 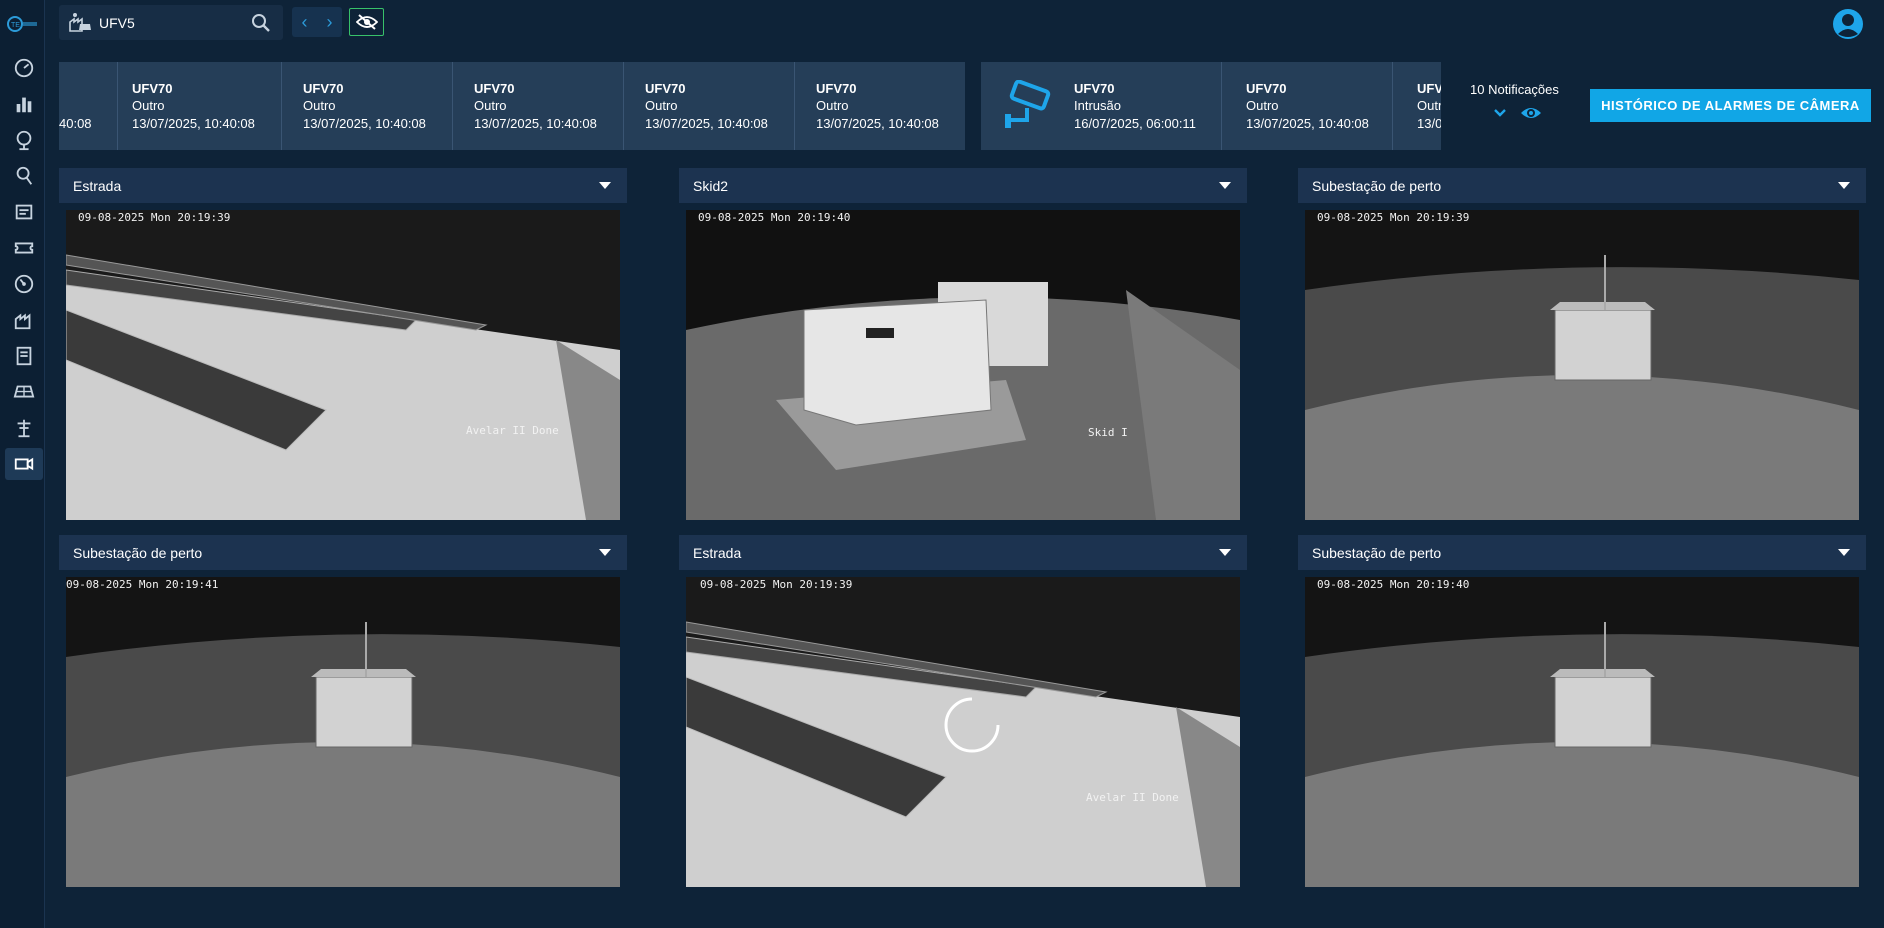 I want to click on sidebar-item-map, so click(x=24, y=140).